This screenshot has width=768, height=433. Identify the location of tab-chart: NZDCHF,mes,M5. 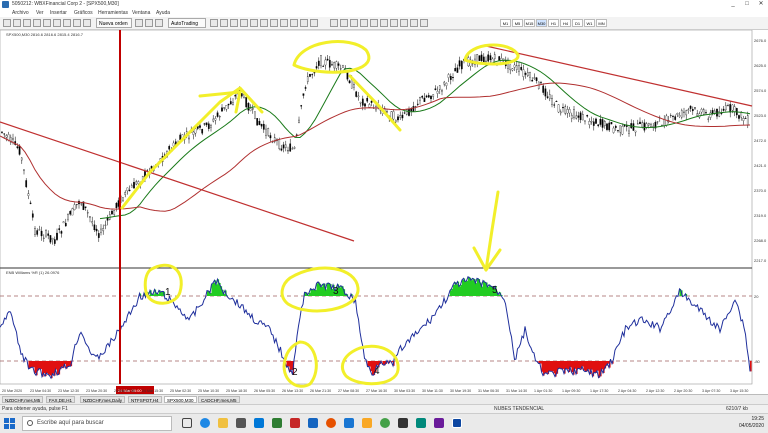
(22, 399).